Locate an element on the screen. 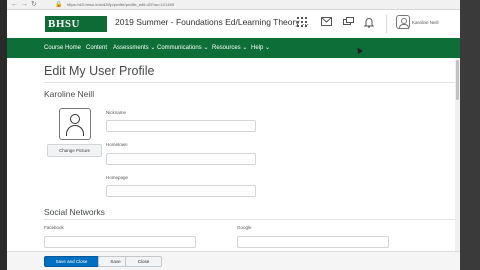 The image size is (480, 270). close-button: Close is located at coordinates (143, 261).